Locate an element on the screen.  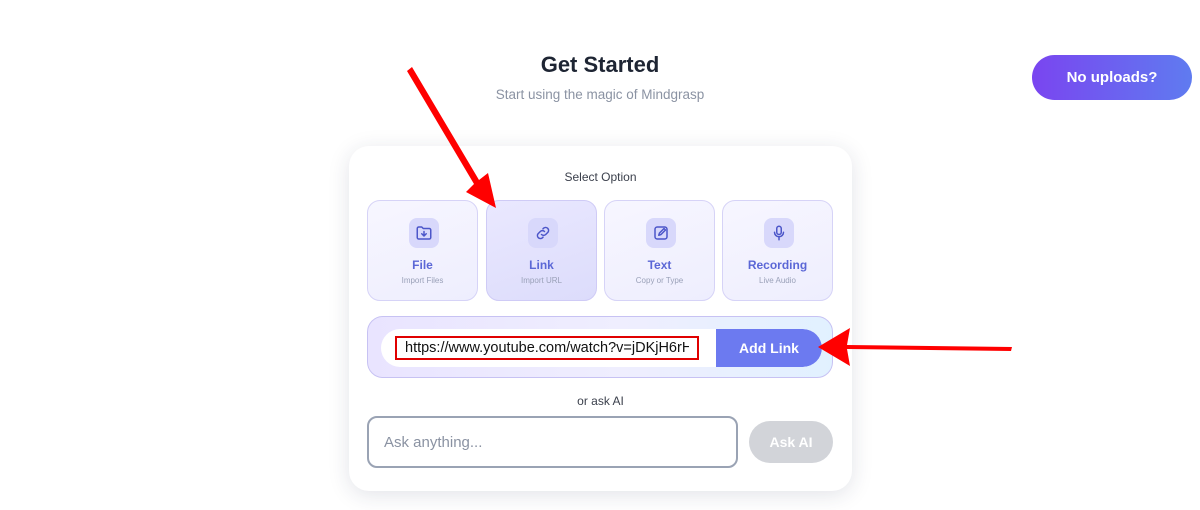
folder-import-icon is located at coordinates (424, 233).